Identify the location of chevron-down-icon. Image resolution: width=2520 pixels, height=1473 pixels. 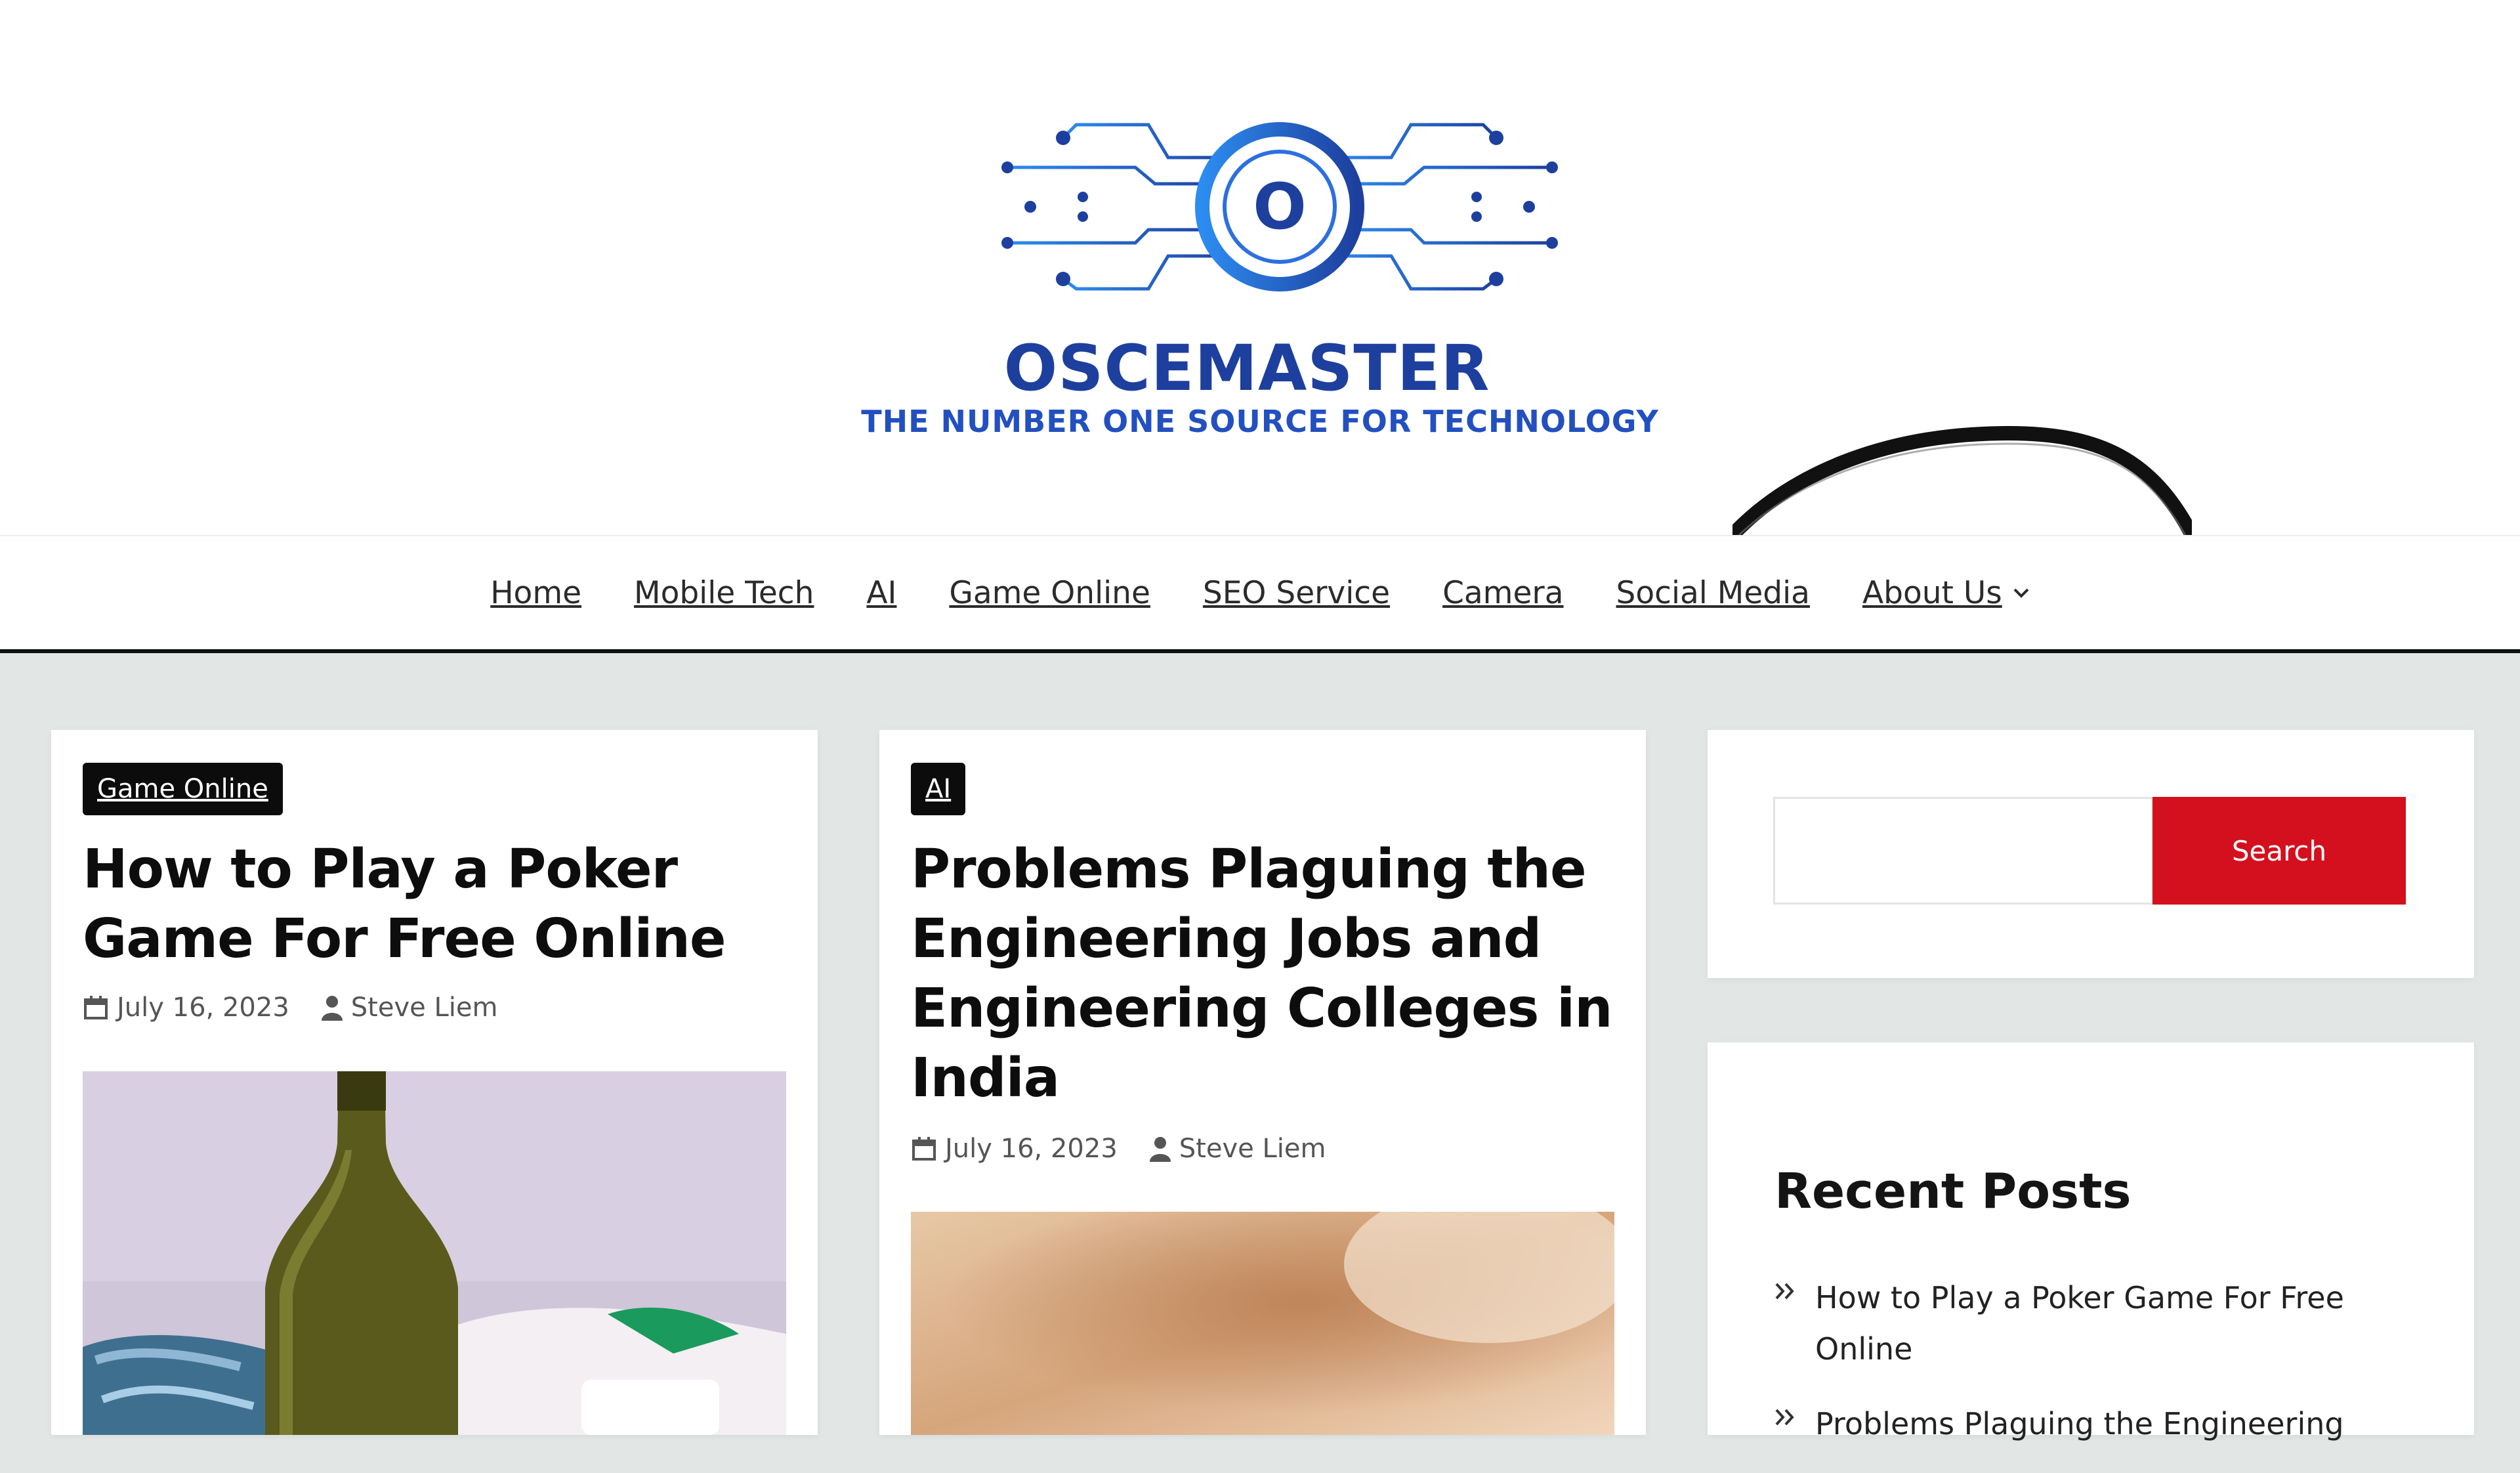
(2021, 593).